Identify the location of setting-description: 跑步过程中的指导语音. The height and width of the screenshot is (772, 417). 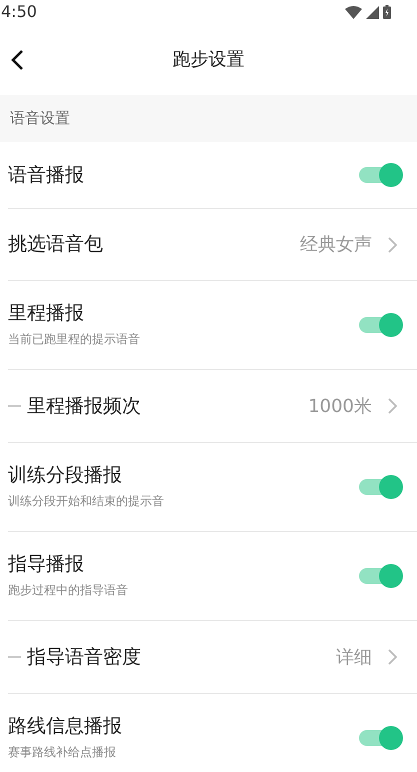
(68, 591).